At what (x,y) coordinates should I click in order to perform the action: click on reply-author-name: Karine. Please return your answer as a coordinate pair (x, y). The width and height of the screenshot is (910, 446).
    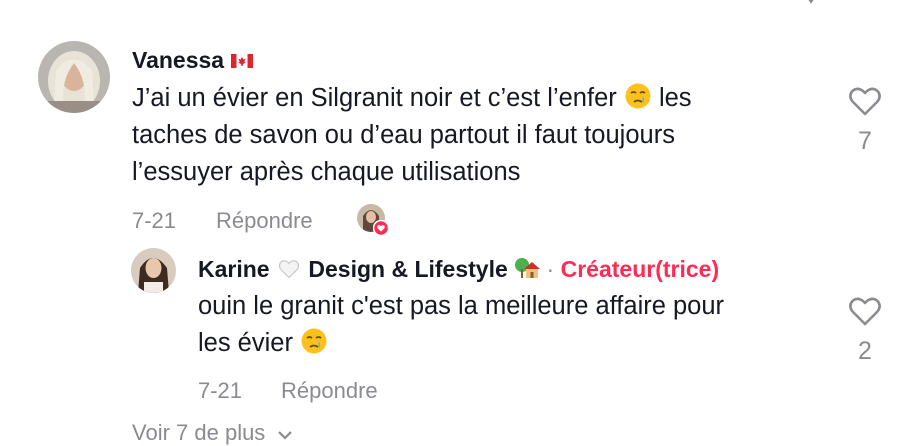
    Looking at the image, I should click on (234, 269).